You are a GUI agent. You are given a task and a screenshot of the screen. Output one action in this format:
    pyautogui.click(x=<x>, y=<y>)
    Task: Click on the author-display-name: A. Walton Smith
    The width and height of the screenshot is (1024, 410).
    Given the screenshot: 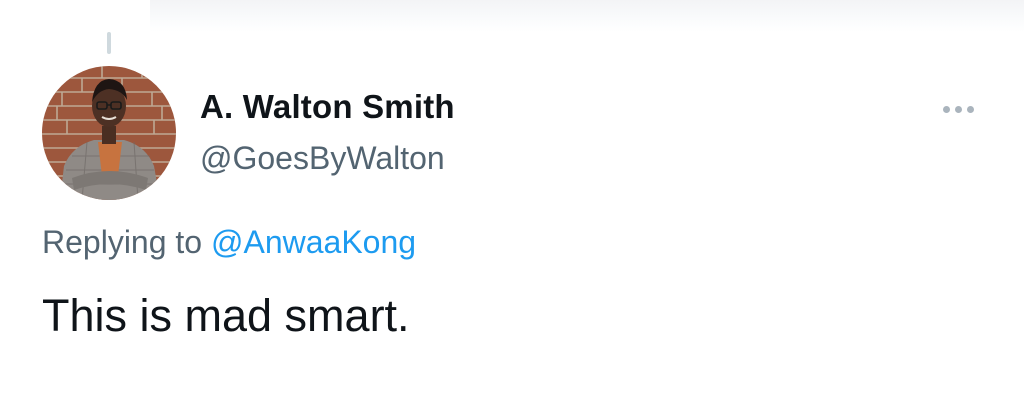 What is the action you would take?
    pyautogui.click(x=327, y=107)
    